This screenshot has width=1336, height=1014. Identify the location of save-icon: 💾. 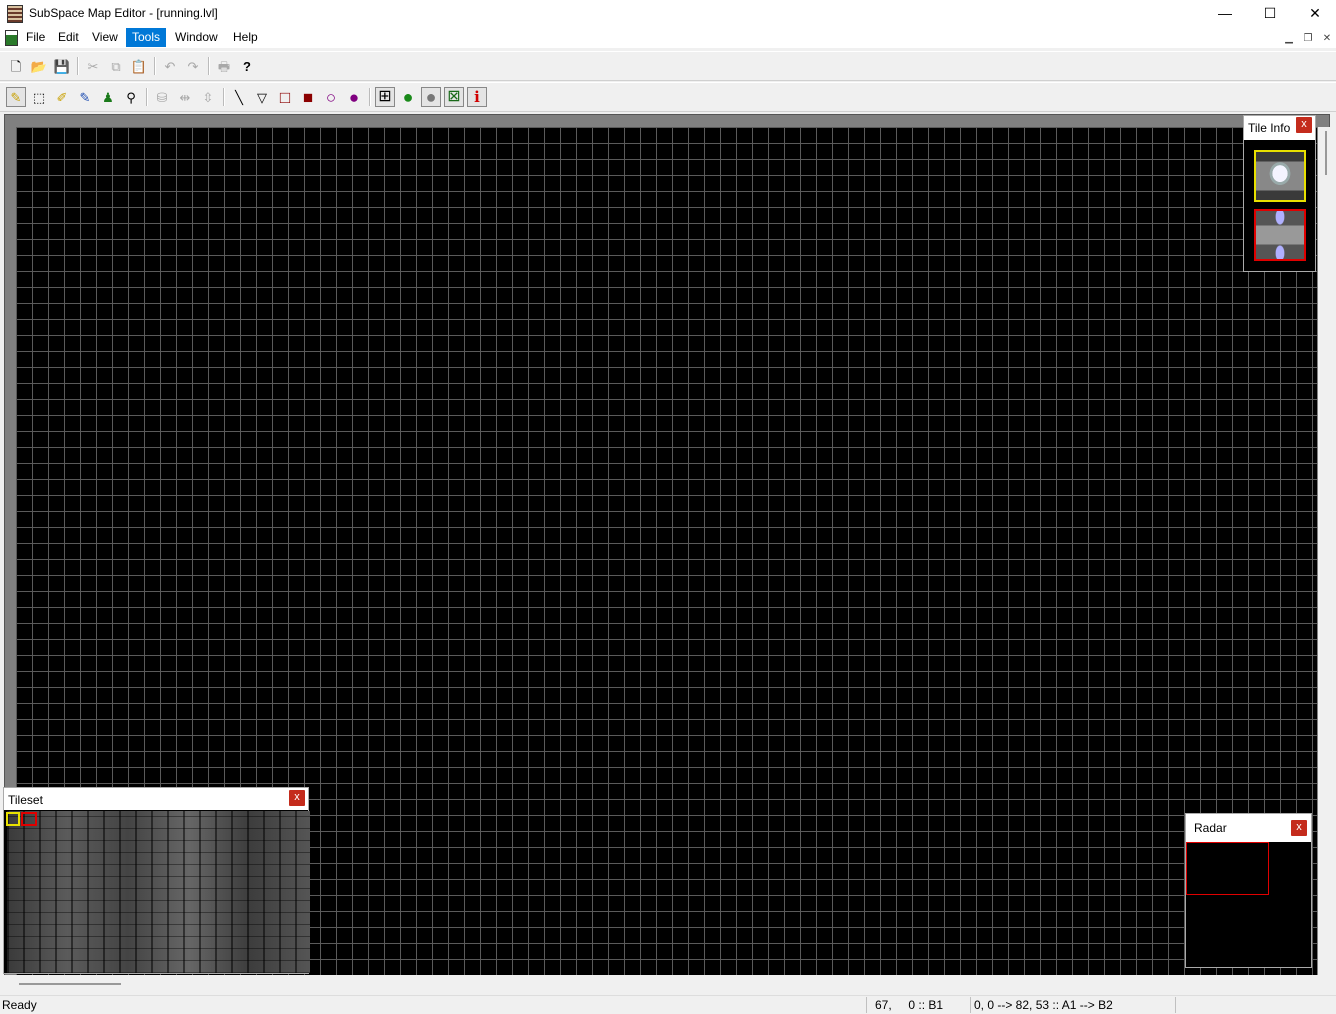
(62, 66).